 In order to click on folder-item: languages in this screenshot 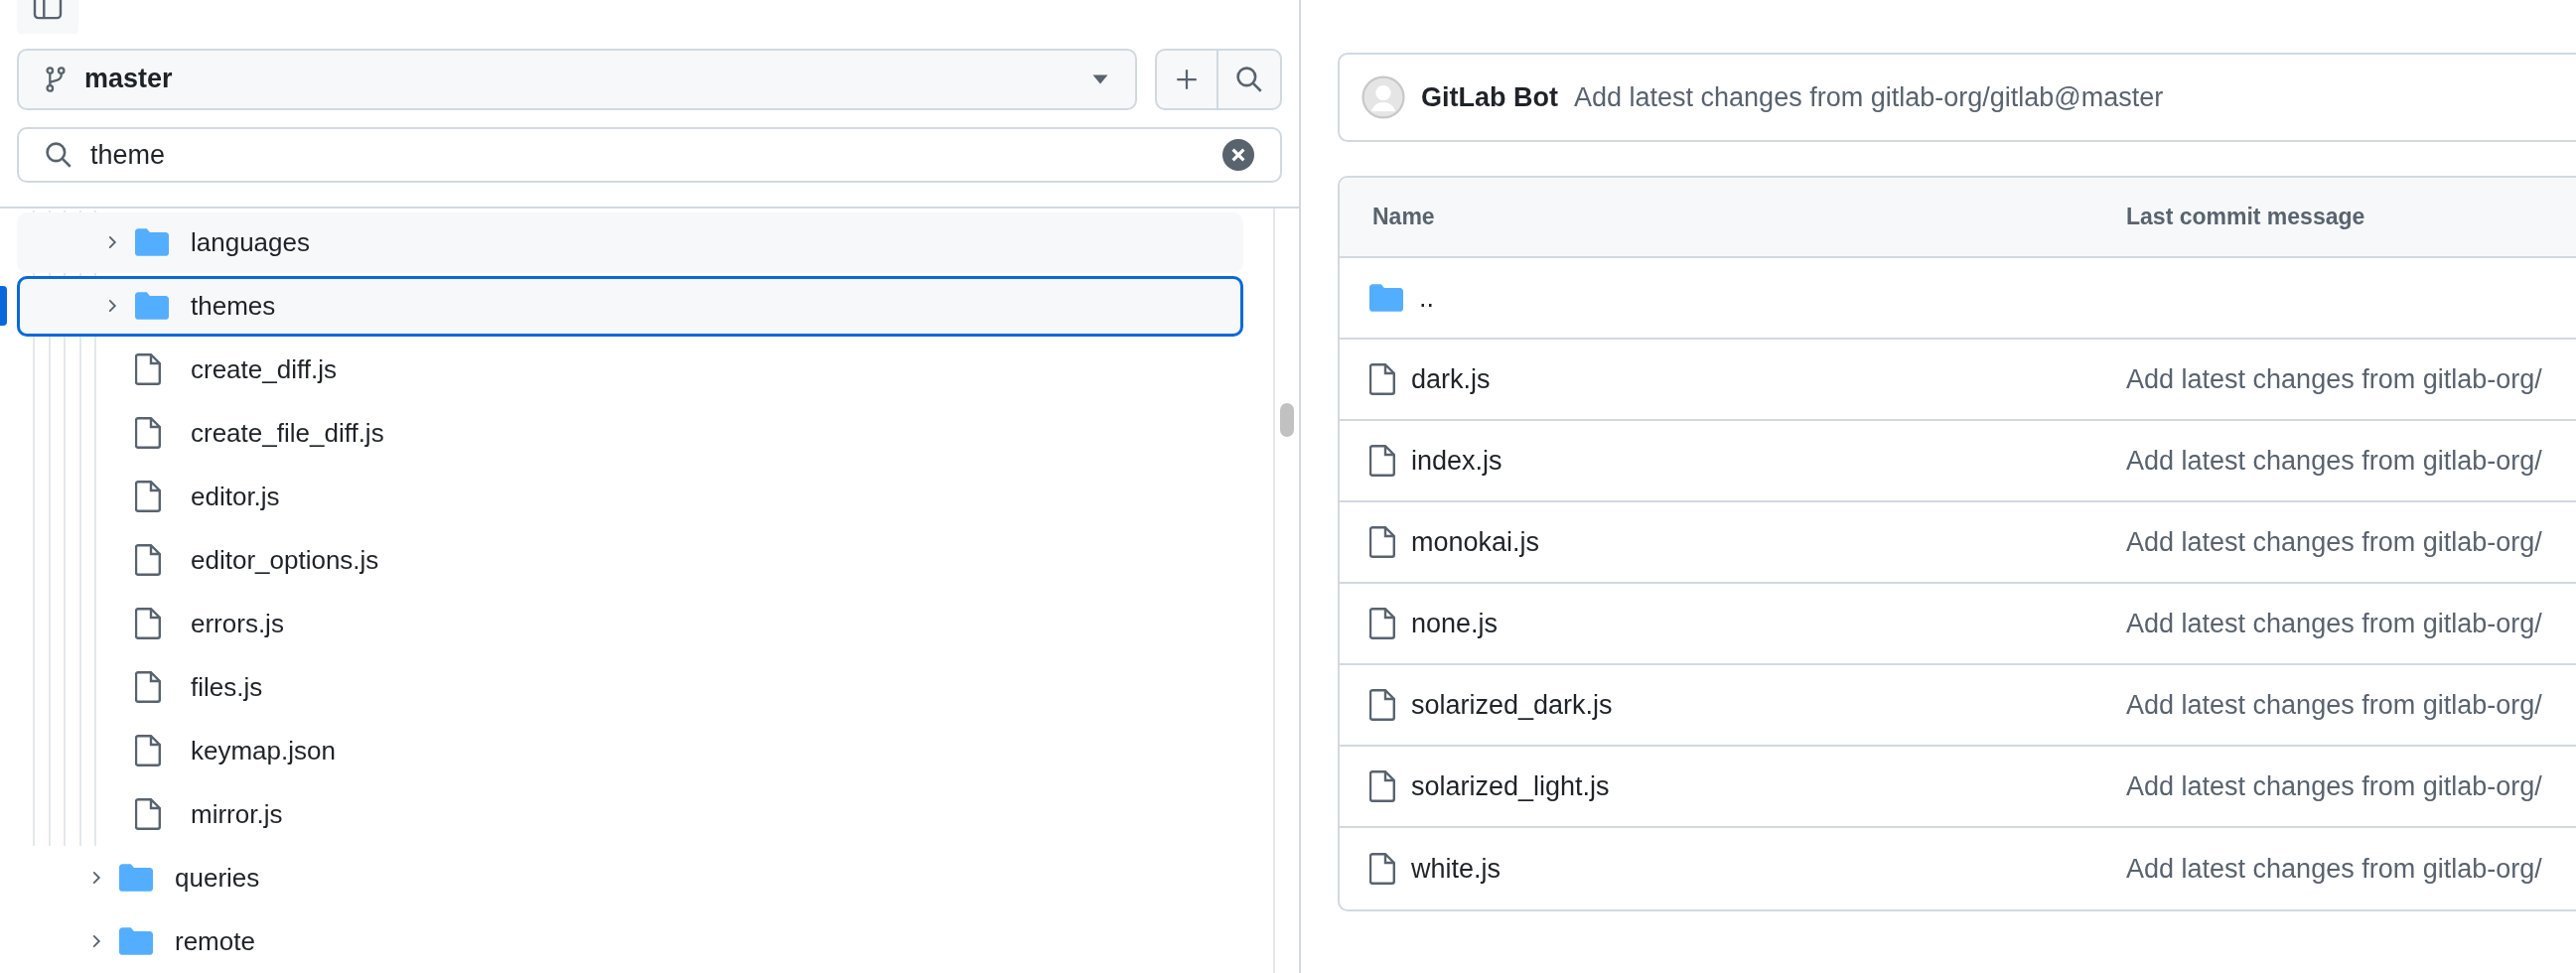, I will do `click(630, 242)`.